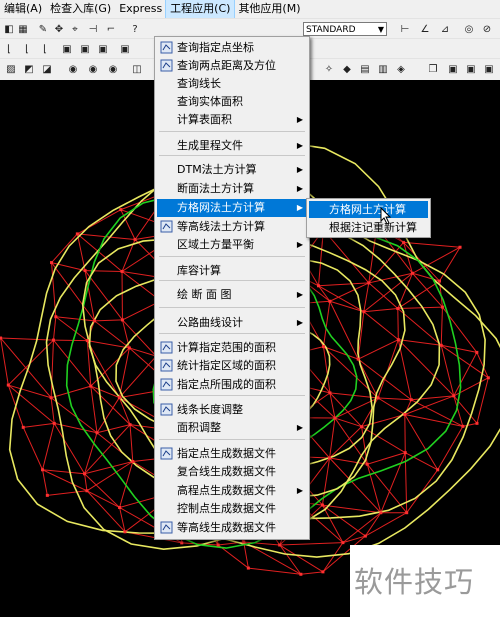 The height and width of the screenshot is (617, 500). Describe the element at coordinates (125, 49) in the screenshot. I see `grid-d-icon: ▣` at that location.